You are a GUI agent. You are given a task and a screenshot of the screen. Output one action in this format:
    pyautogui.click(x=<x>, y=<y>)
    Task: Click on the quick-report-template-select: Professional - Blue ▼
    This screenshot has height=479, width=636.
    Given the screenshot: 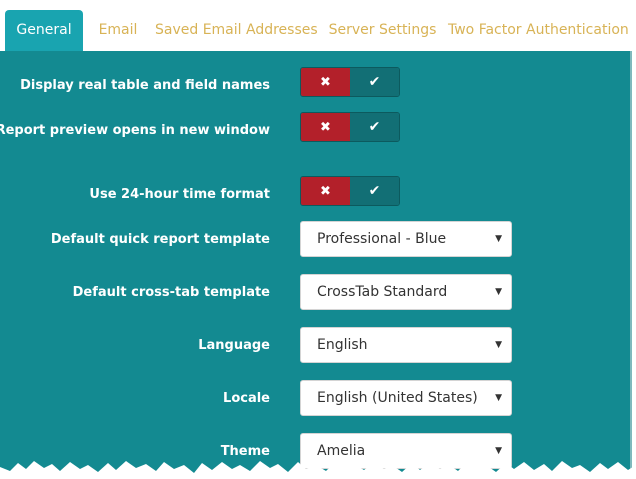 What is the action you would take?
    pyautogui.click(x=406, y=239)
    